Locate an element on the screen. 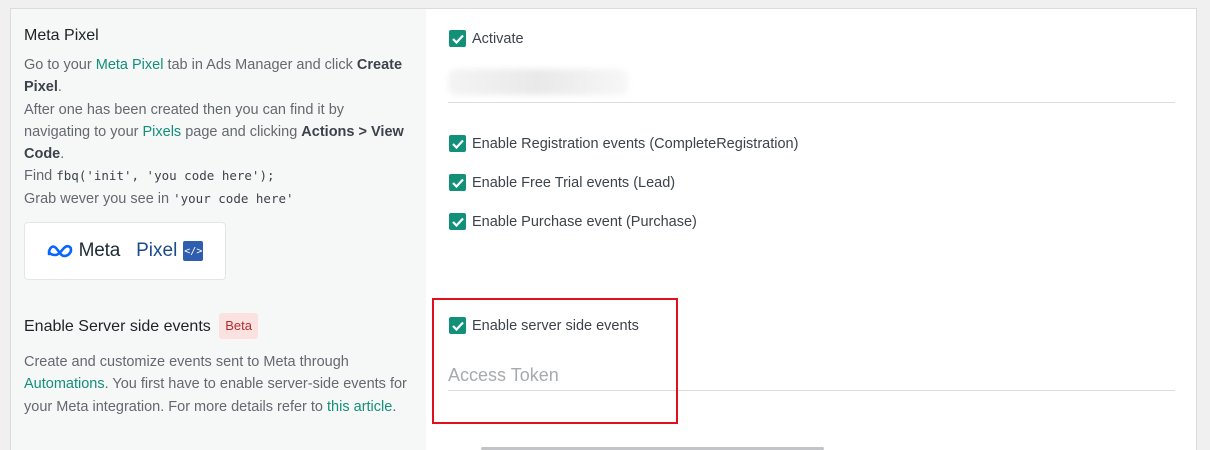 The image size is (1210, 450). redacted-pixel-id is located at coordinates (538, 82).